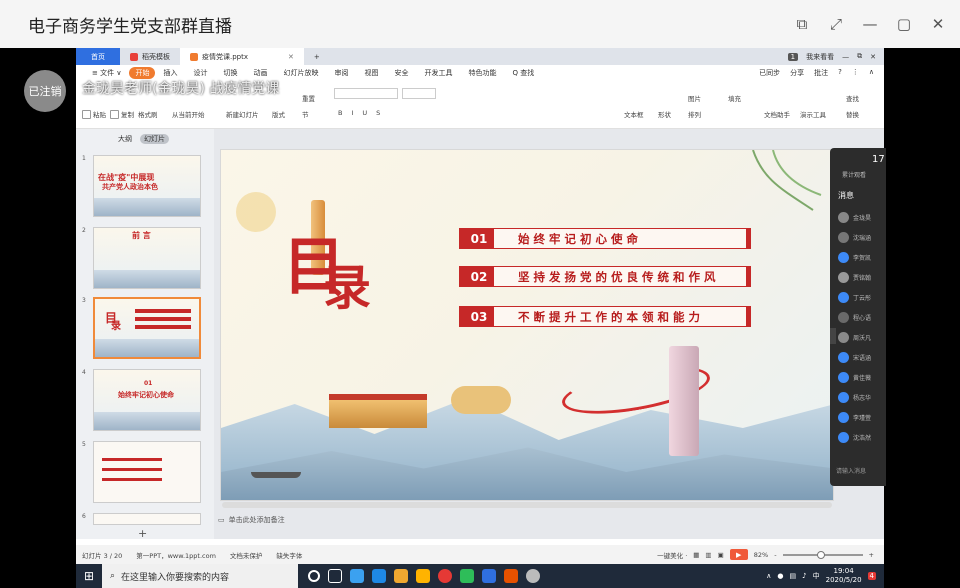 The width and height of the screenshot is (960, 588). What do you see at coordinates (246, 555) in the screenshot?
I see `protect-status: 文档未保护` at bounding box center [246, 555].